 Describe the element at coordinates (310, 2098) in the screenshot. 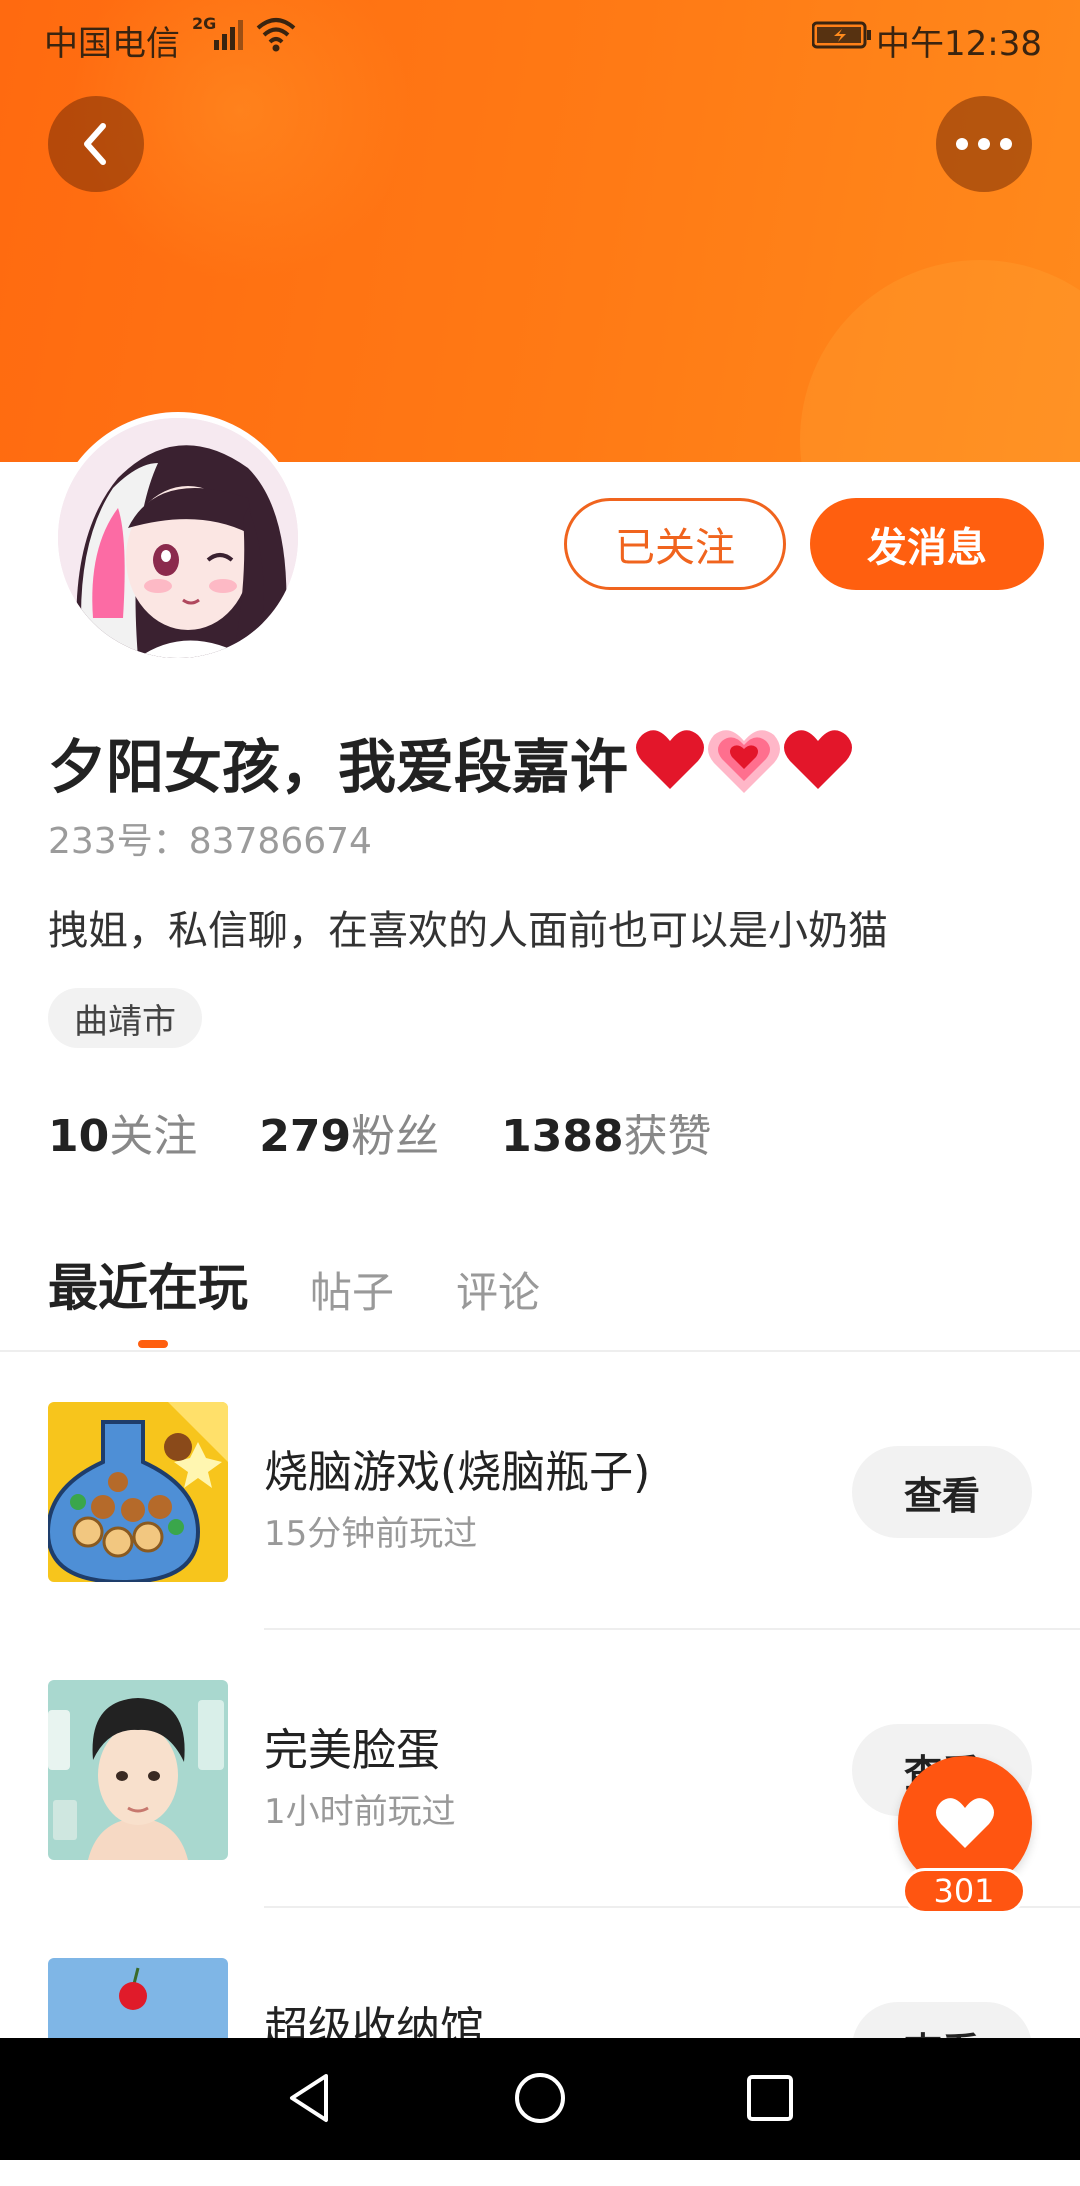

I see `triangle-back-icon` at that location.